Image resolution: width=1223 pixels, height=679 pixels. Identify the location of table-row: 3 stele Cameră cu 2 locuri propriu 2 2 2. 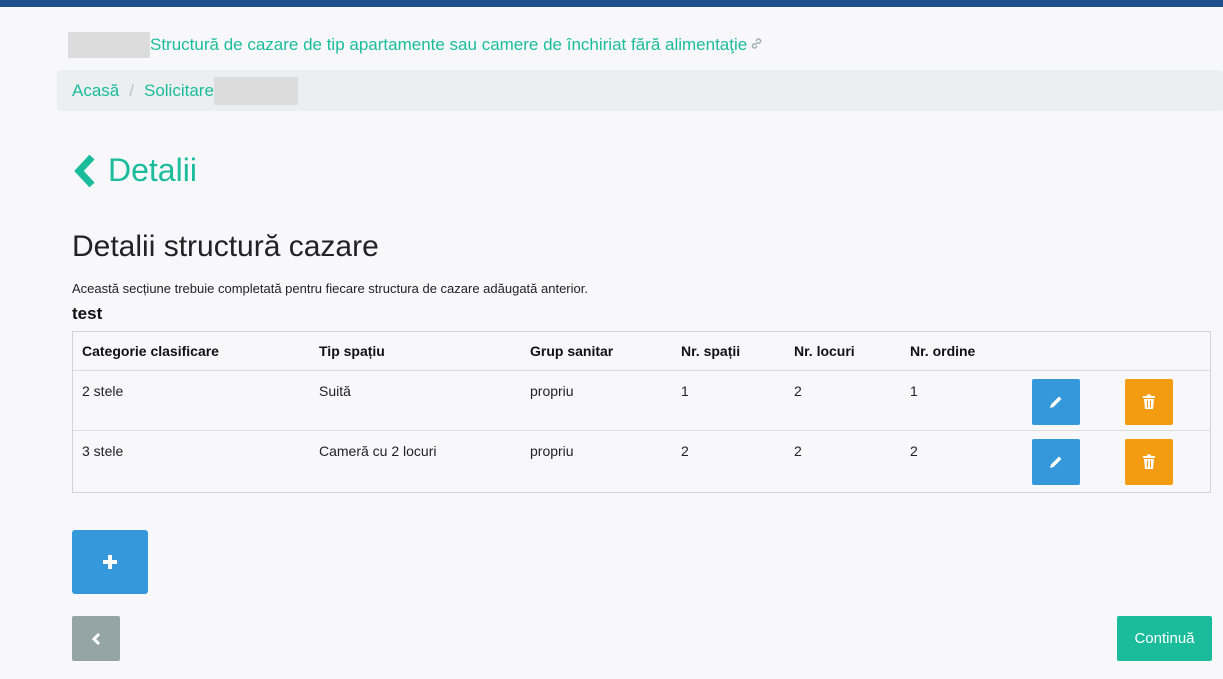
(641, 461).